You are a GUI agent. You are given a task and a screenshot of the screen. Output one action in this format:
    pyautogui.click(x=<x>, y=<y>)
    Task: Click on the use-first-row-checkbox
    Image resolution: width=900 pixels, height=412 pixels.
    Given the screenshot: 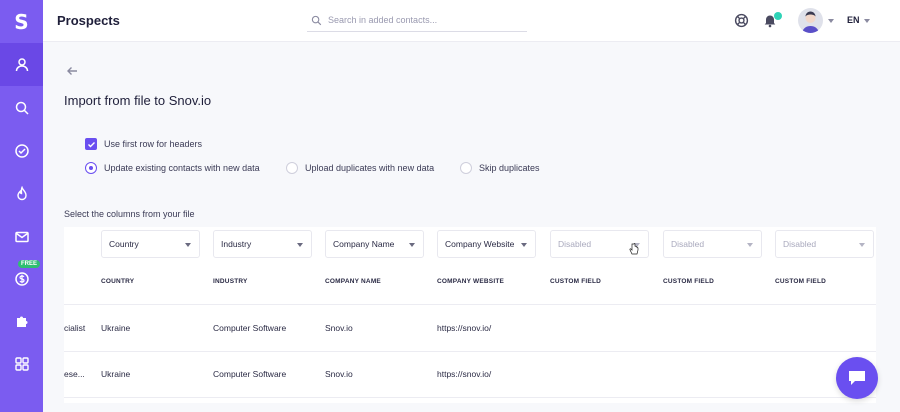 What is the action you would take?
    pyautogui.click(x=91, y=144)
    